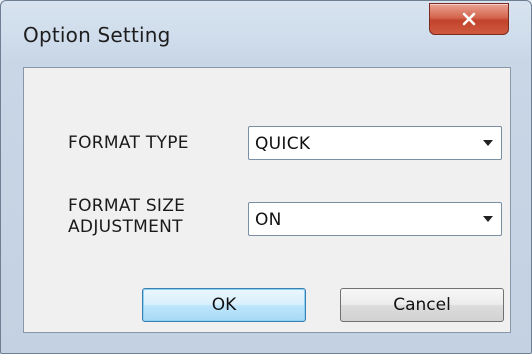 This screenshot has height=354, width=532. What do you see at coordinates (125, 227) in the screenshot?
I see `format-size-label-line2: ADJUSTMENT` at bounding box center [125, 227].